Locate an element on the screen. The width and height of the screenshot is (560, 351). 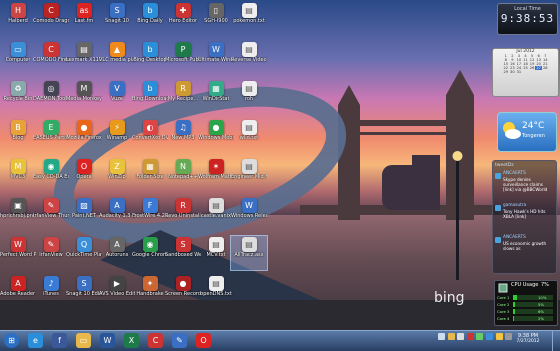
taskbar-clock: 9:38 PM 7/27/2012 is located at coordinates (528, 338).